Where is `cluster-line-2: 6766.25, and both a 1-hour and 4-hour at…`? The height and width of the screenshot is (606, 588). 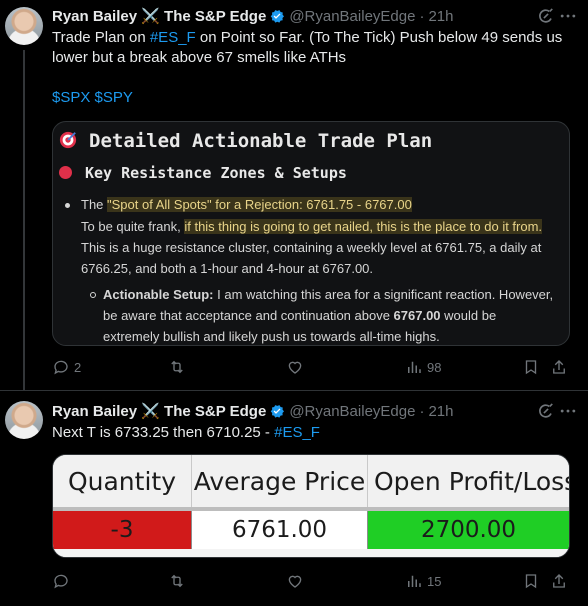
cluster-line-2: 6766.25, and both a 1-hour and 4-hour at… is located at coordinates (227, 268).